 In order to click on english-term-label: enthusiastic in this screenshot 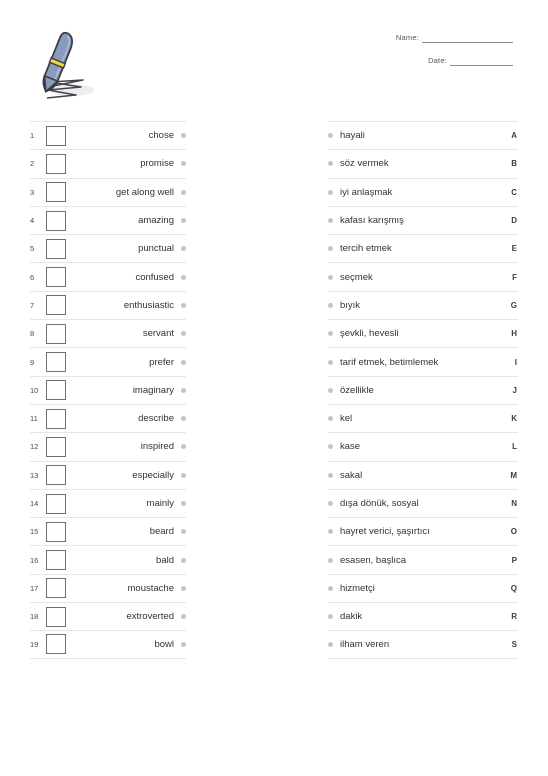, I will do `click(148, 305)`.